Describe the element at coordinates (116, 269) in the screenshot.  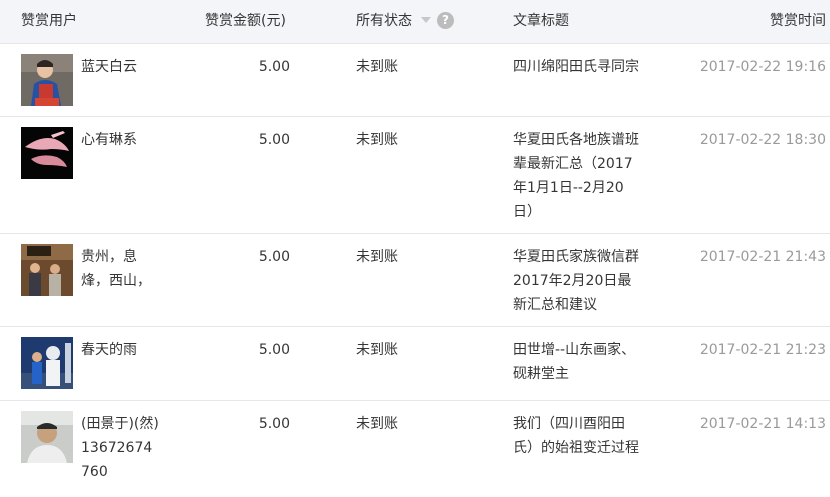
I see `reward-user-name: 贵州，息烽，西山，` at that location.